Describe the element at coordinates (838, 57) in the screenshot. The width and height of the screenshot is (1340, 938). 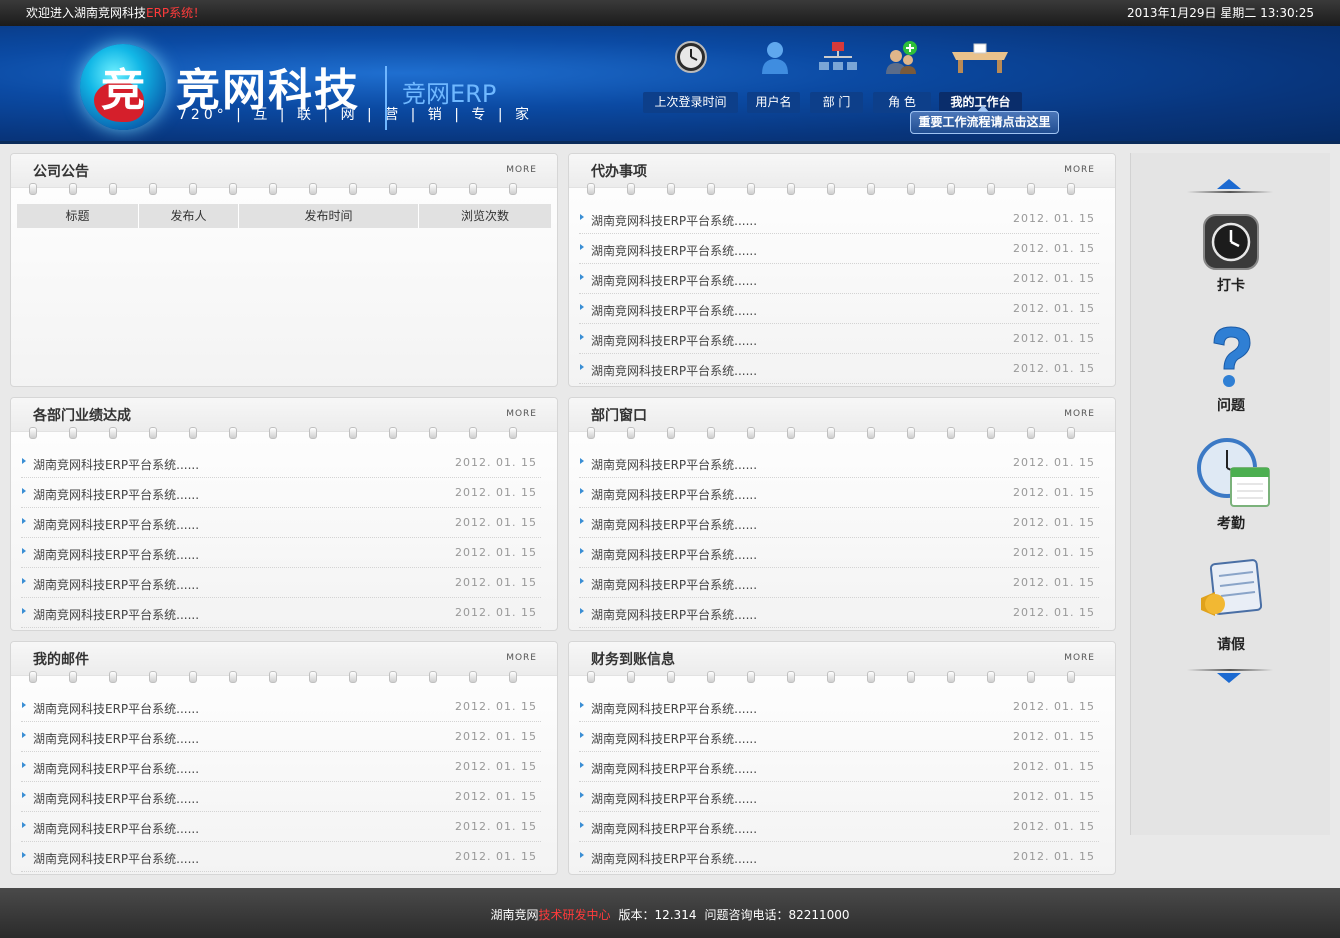
I see `org-chart-icon` at that location.